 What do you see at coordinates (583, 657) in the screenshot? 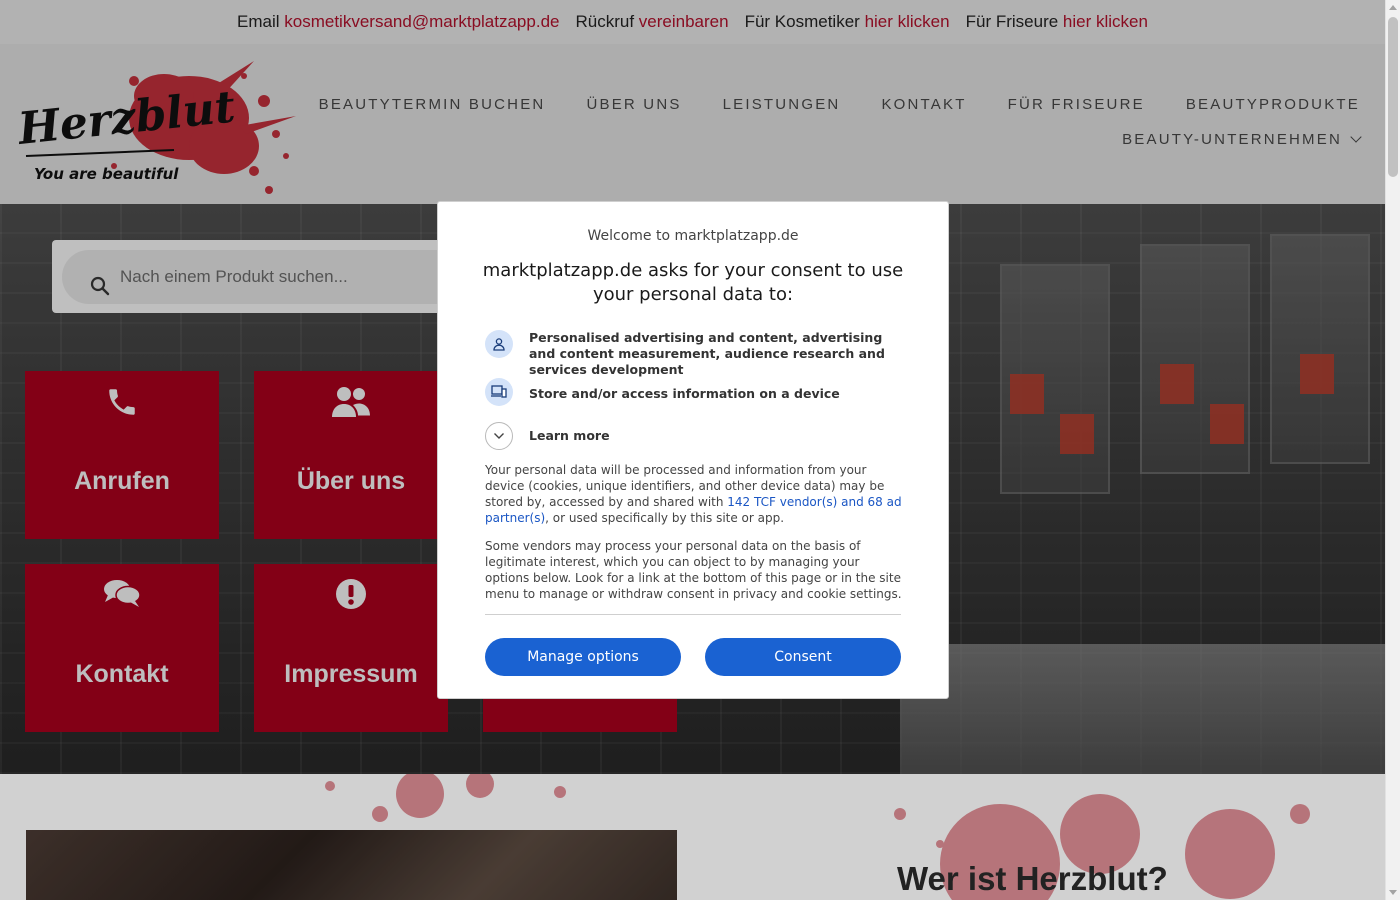
I see `manage-options-button: Manage options` at bounding box center [583, 657].